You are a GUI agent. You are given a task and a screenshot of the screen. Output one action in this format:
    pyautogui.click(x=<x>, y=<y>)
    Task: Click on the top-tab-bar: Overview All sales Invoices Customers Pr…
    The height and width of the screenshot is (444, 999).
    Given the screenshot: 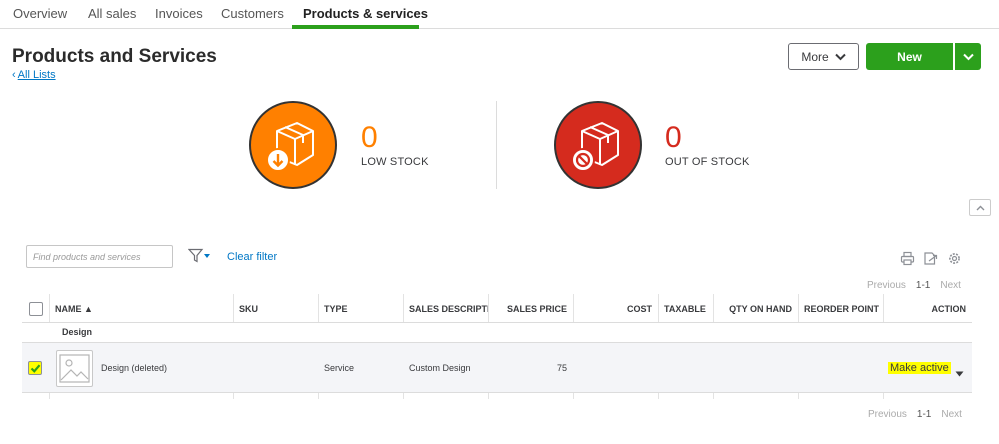 What is the action you would take?
    pyautogui.click(x=499, y=14)
    